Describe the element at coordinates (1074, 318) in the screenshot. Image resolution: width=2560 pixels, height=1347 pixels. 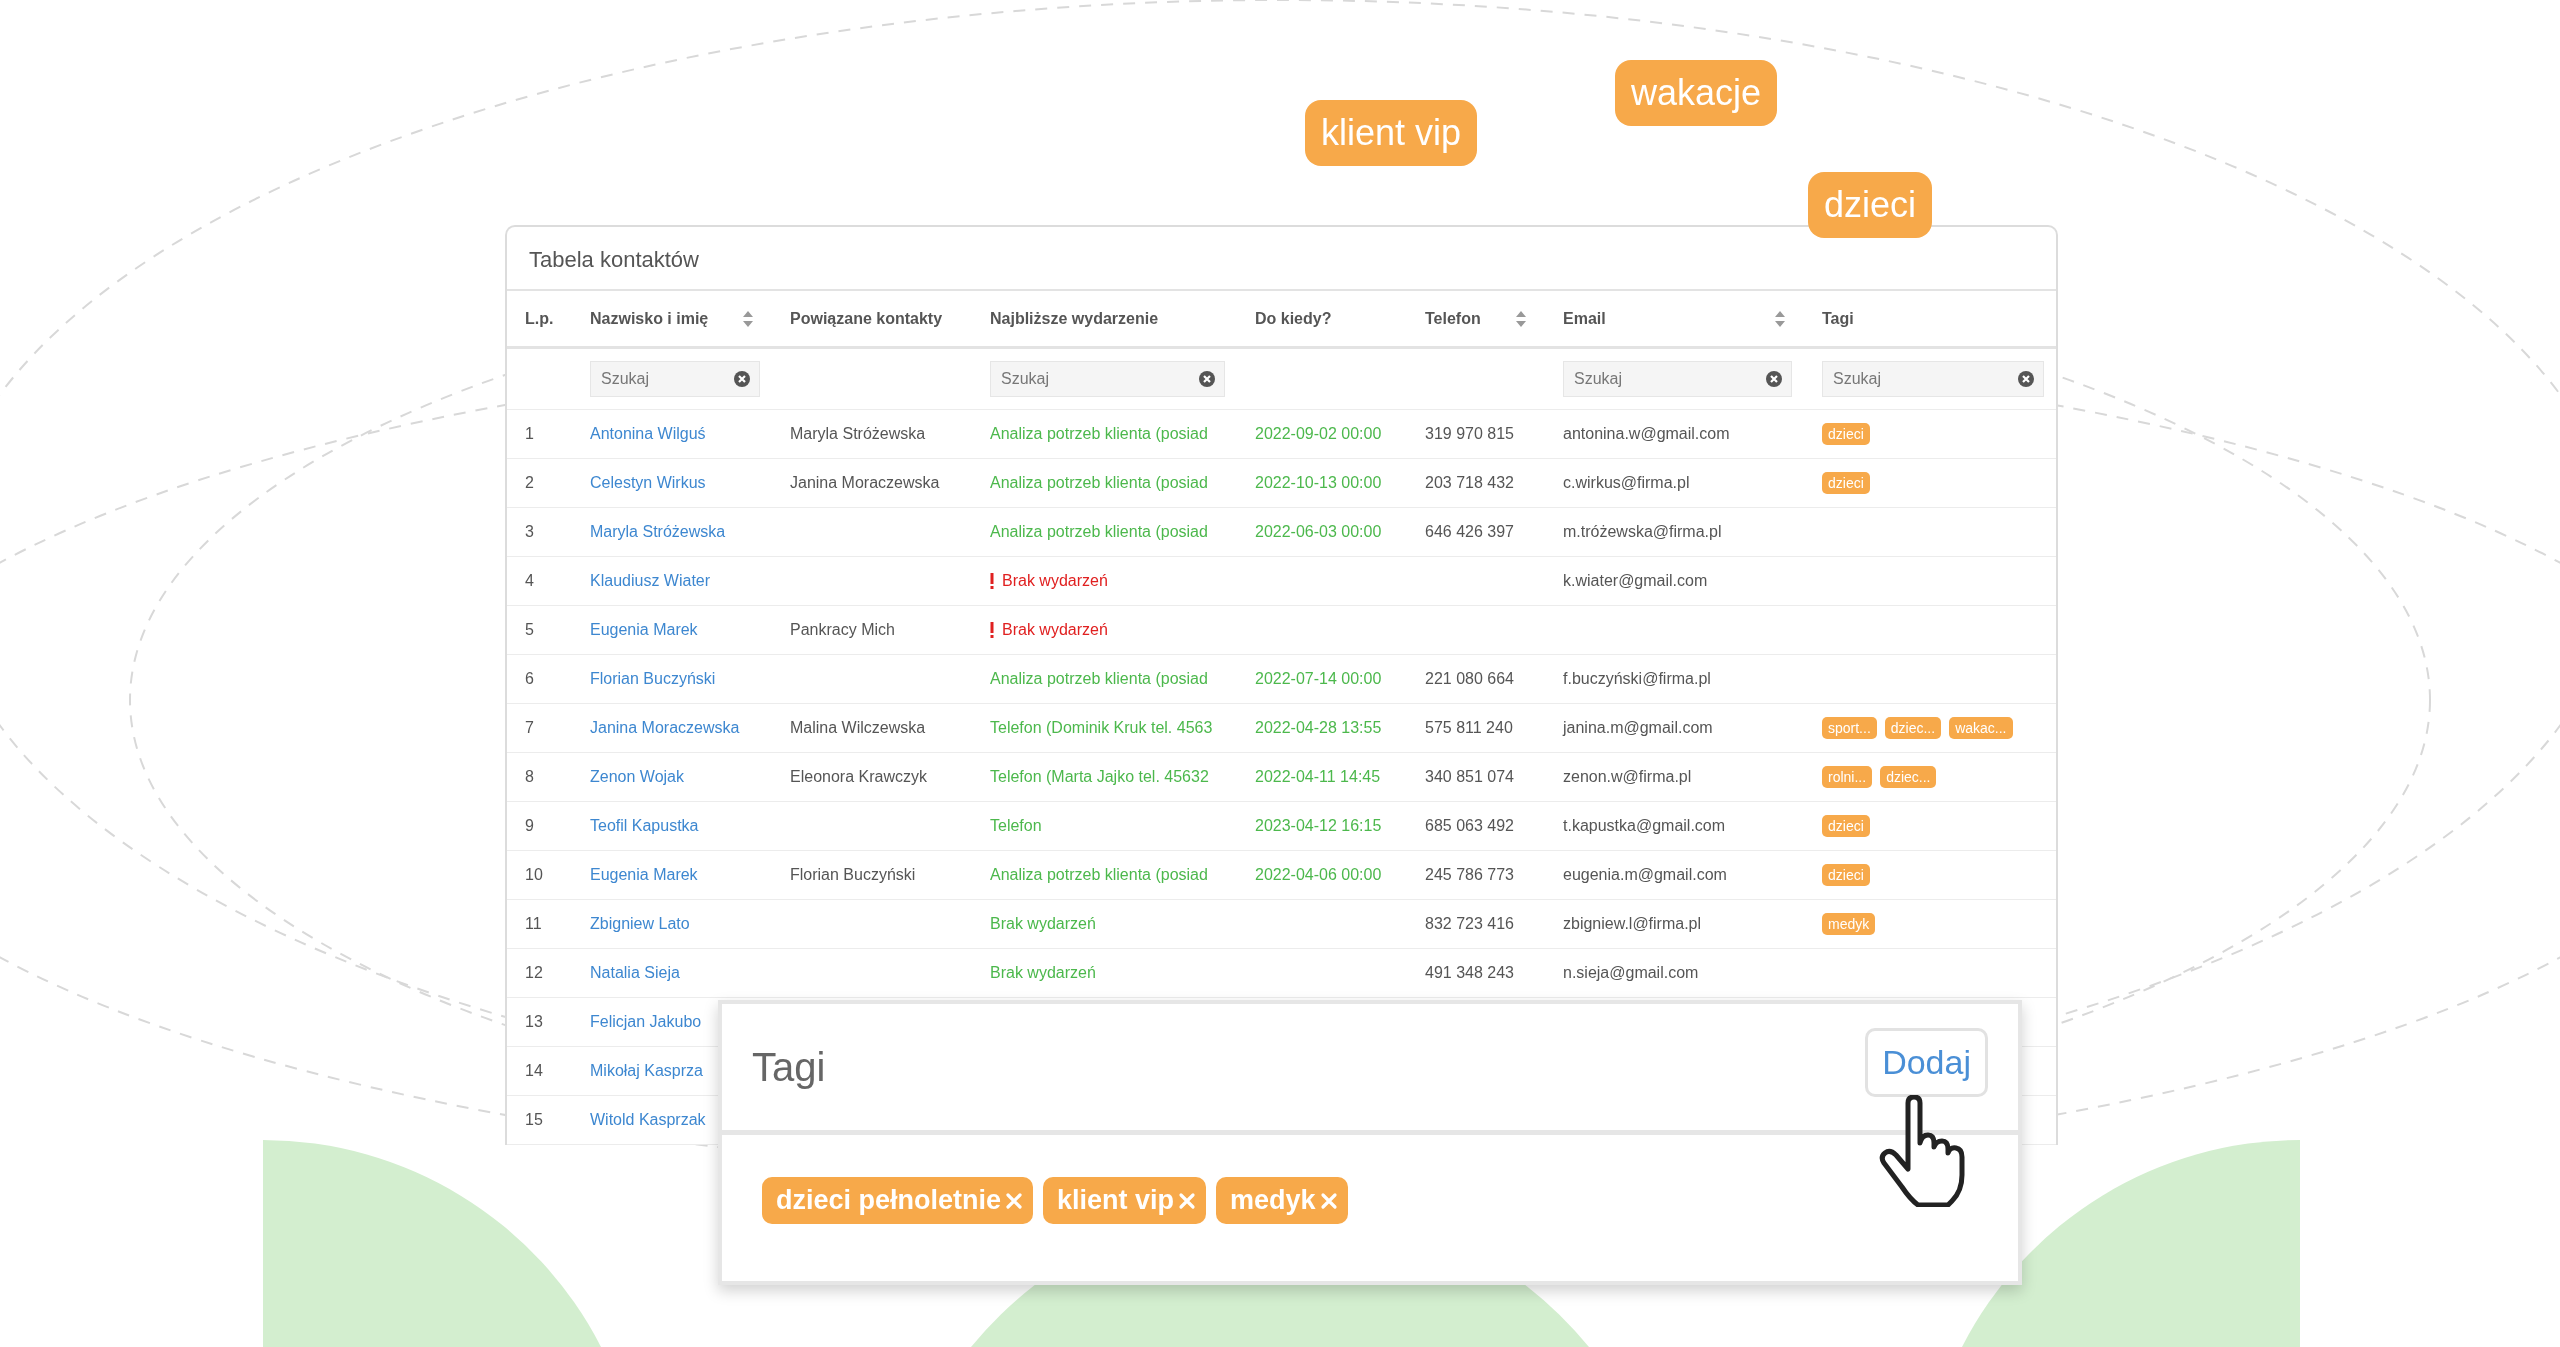
I see `column-header: Najbliższe wydarzenie` at that location.